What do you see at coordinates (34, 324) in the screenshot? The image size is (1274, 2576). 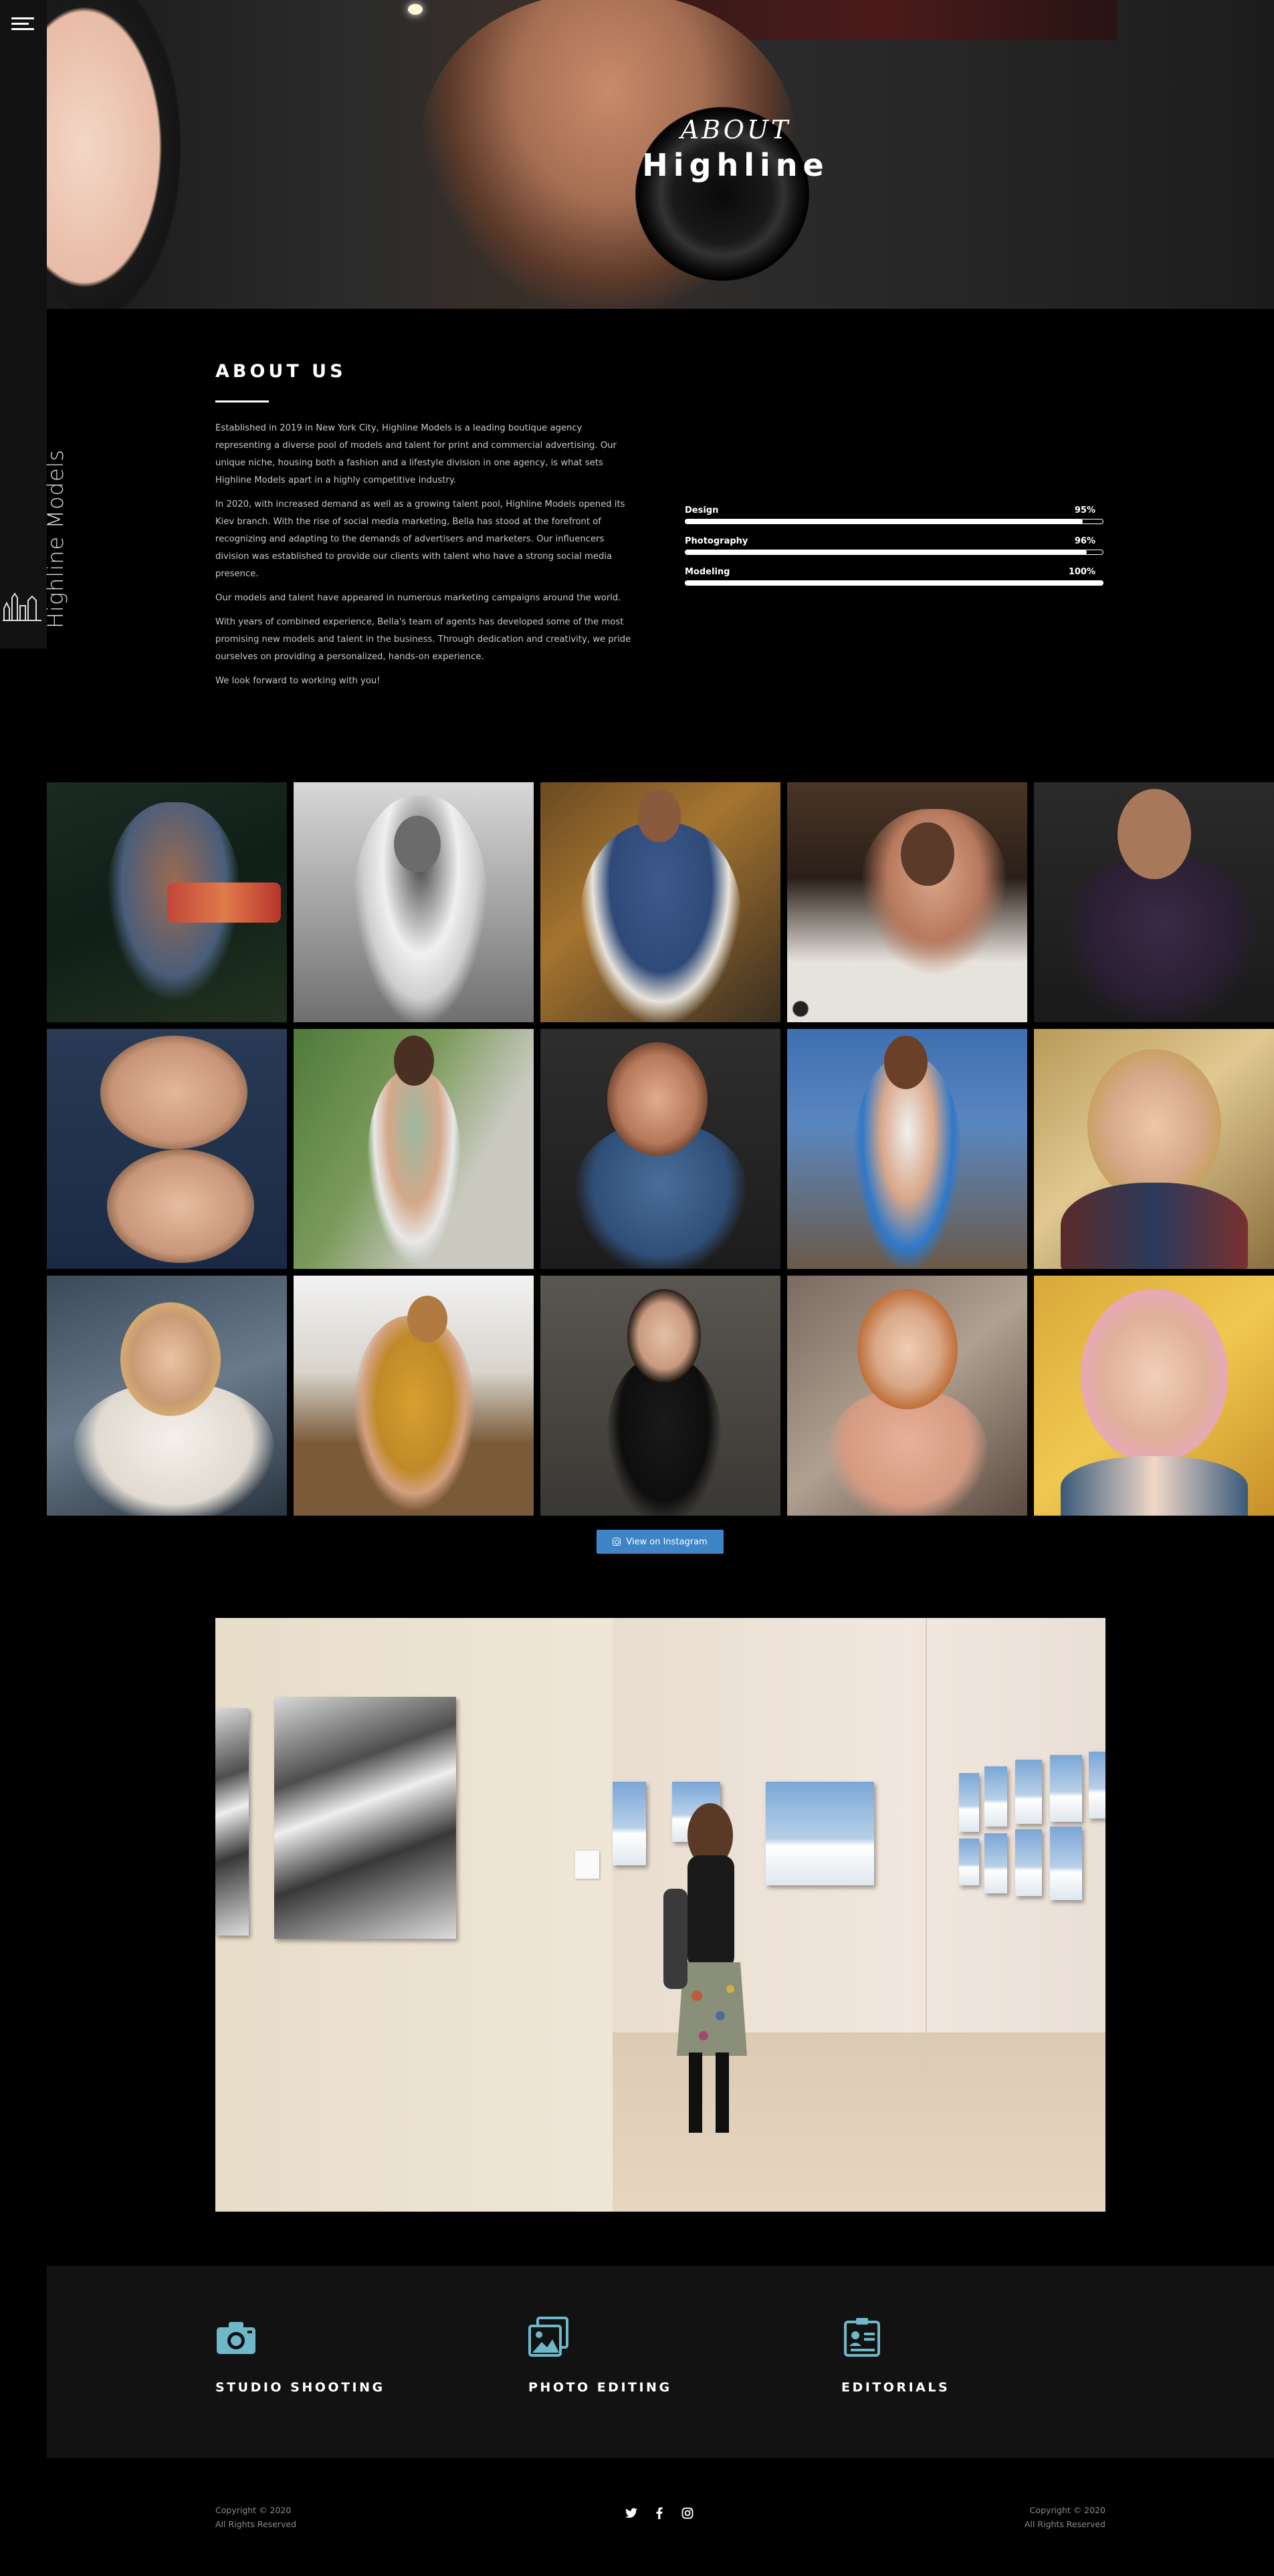 I see `sidebar: Highline Models` at bounding box center [34, 324].